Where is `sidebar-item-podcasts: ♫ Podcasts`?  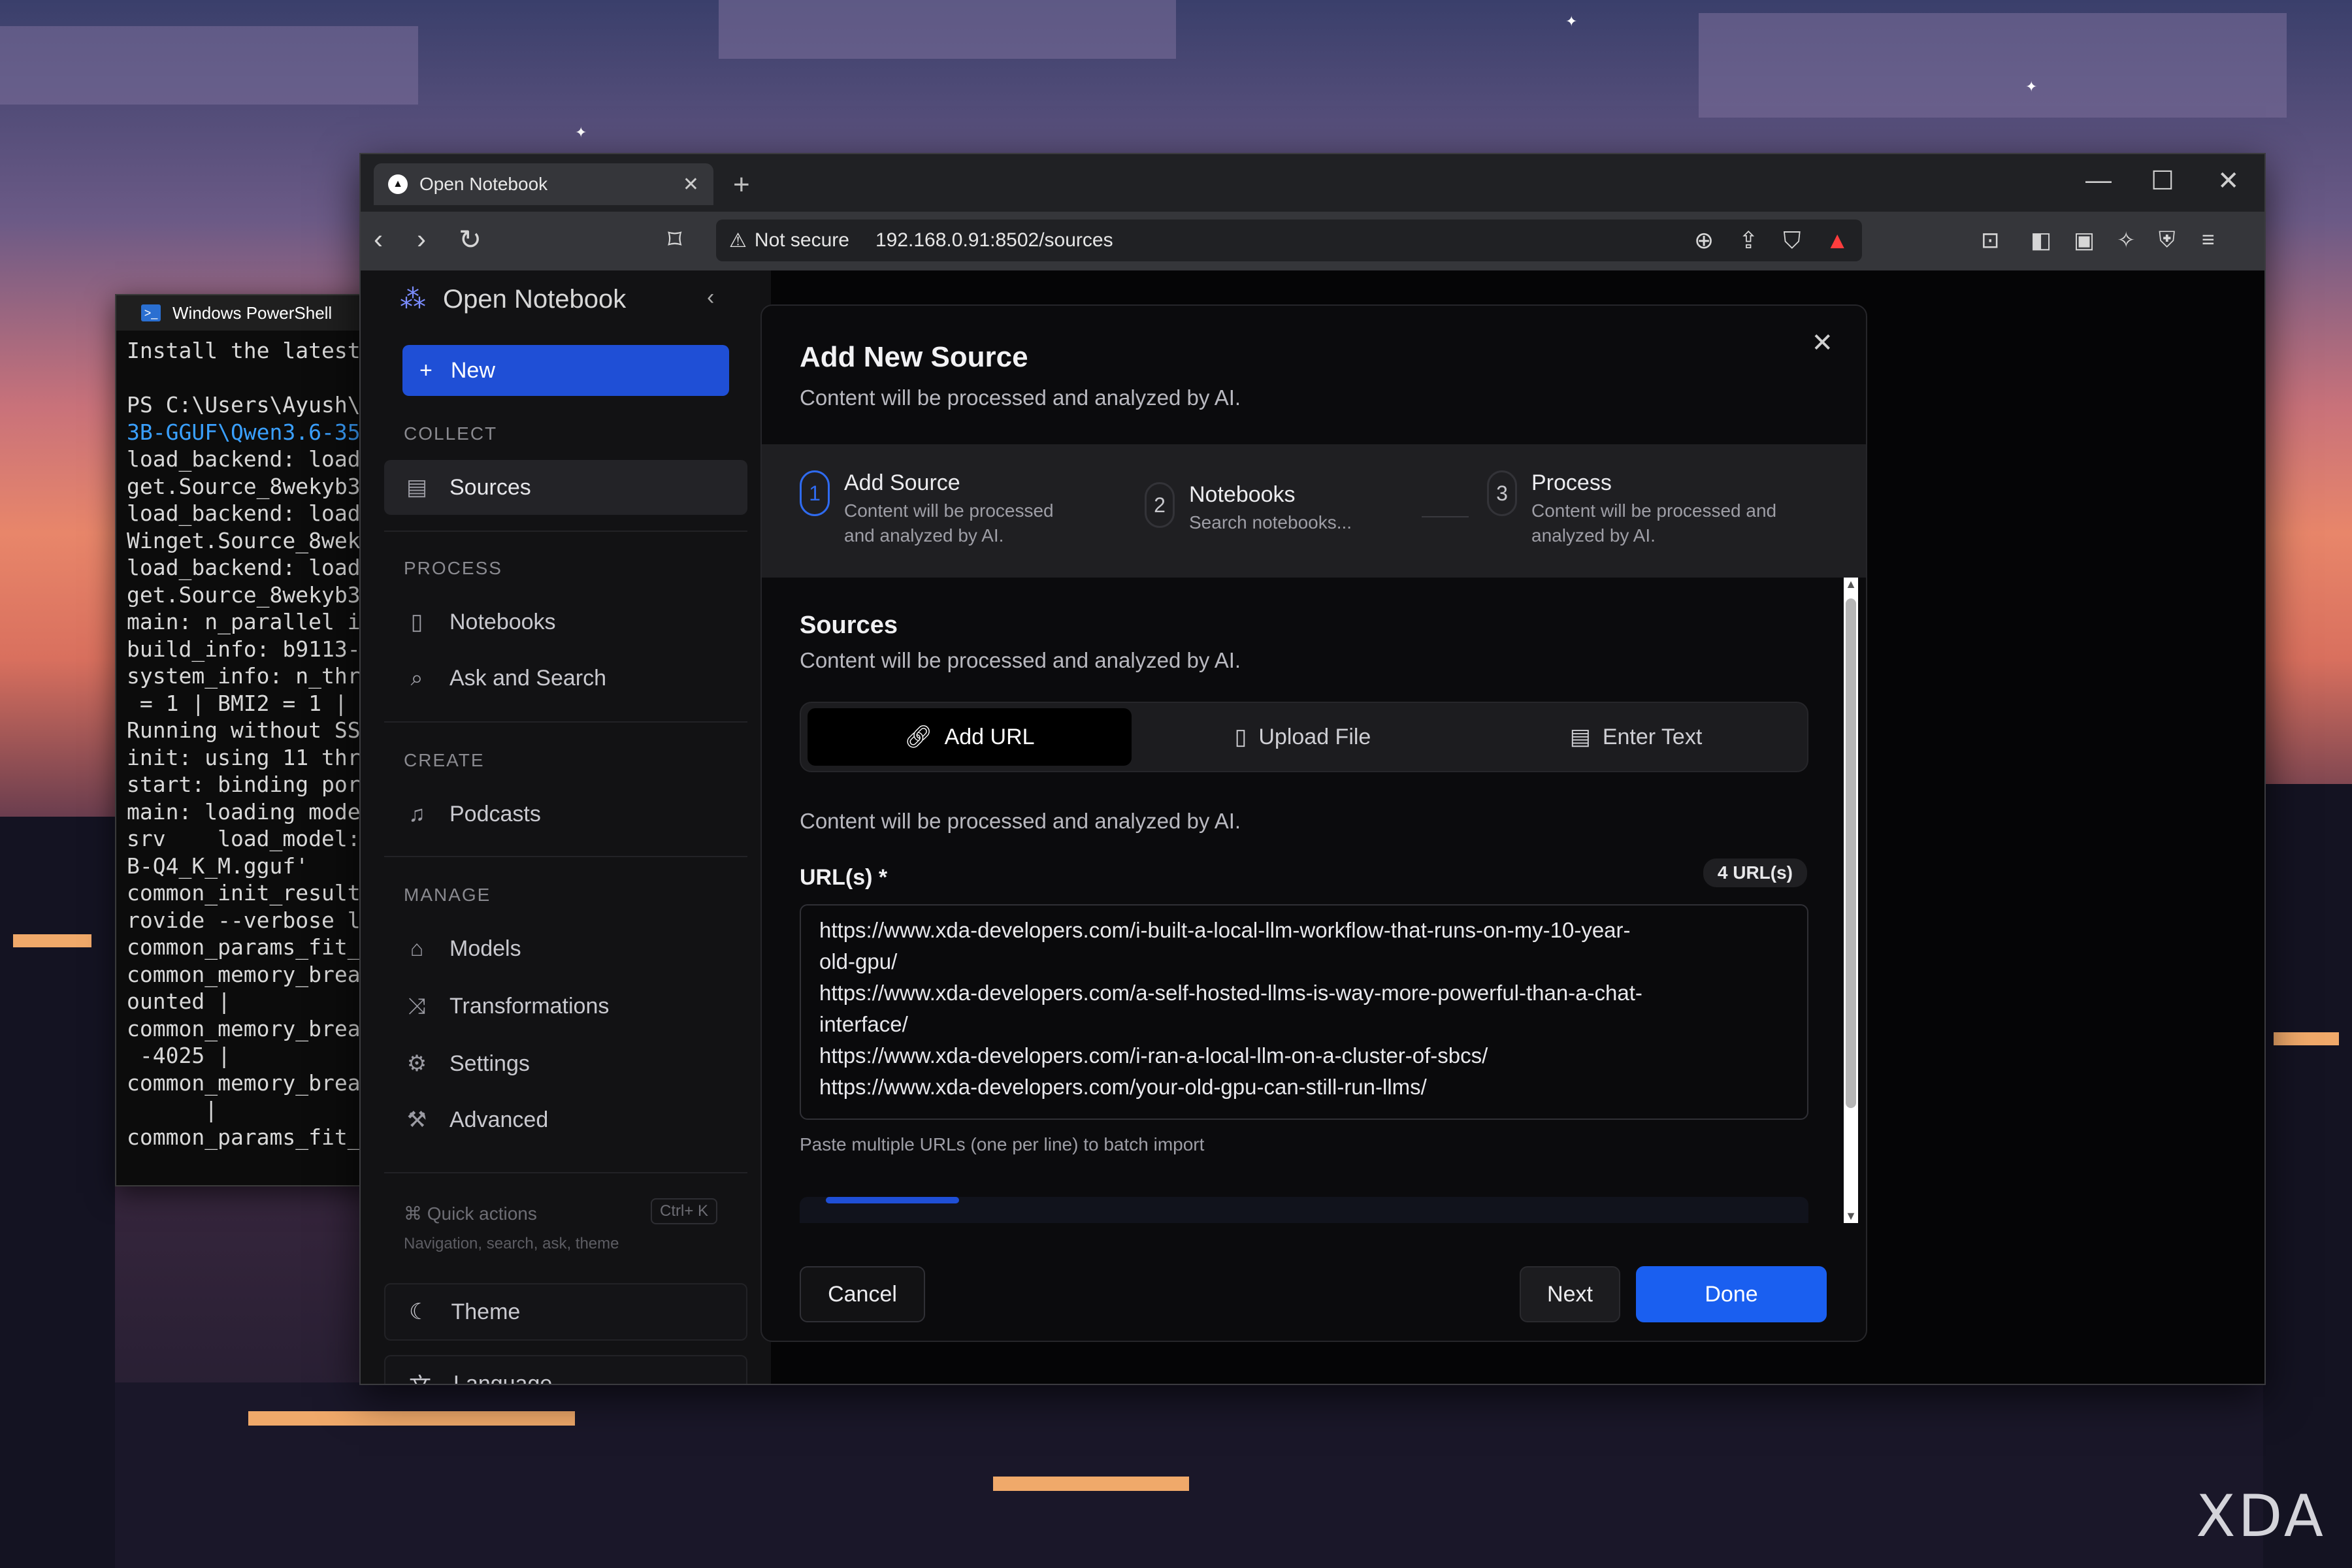
sidebar-item-podcasts: ♫ Podcasts is located at coordinates (565, 814).